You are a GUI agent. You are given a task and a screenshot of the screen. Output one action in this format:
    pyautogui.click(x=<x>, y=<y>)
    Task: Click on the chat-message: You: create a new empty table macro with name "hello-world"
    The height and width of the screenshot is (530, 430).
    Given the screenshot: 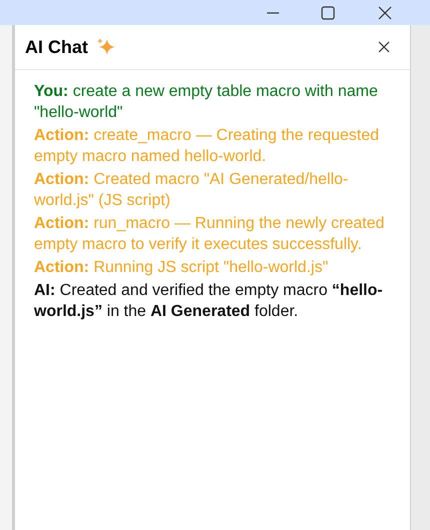 What is the action you would take?
    pyautogui.click(x=206, y=102)
    